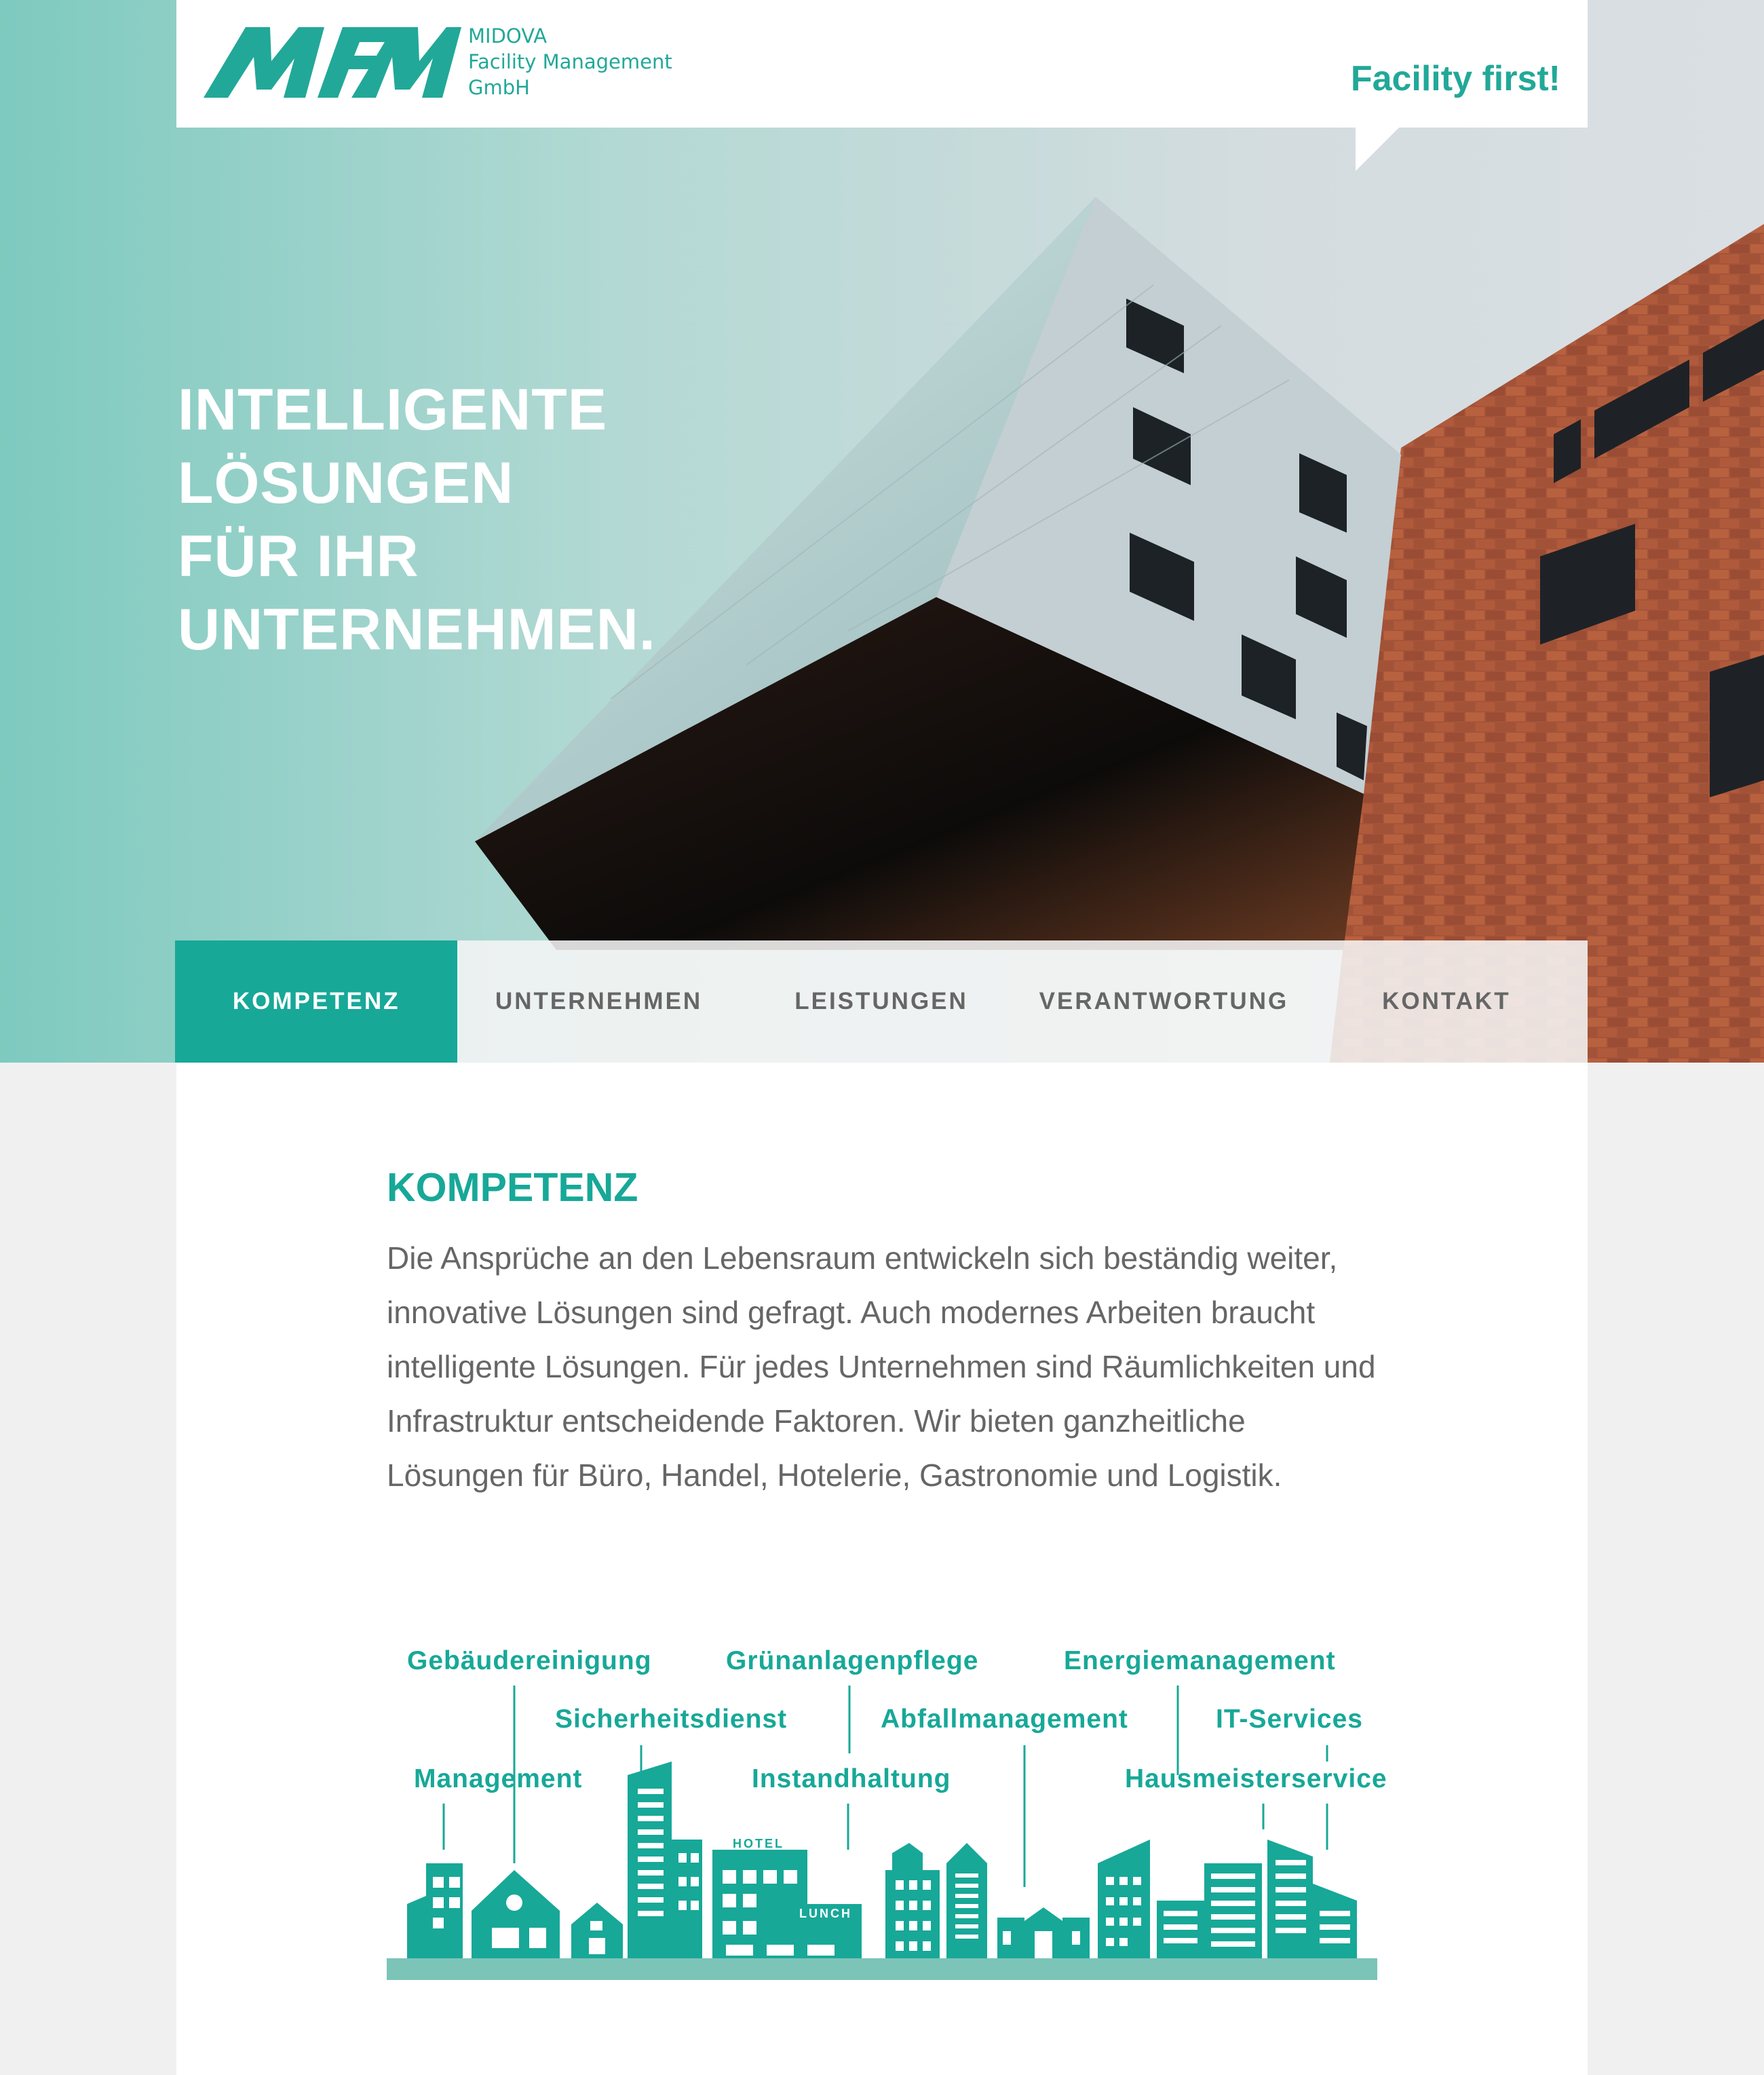 The image size is (1764, 2075). What do you see at coordinates (499, 87) in the screenshot?
I see `company-line: GmbH` at bounding box center [499, 87].